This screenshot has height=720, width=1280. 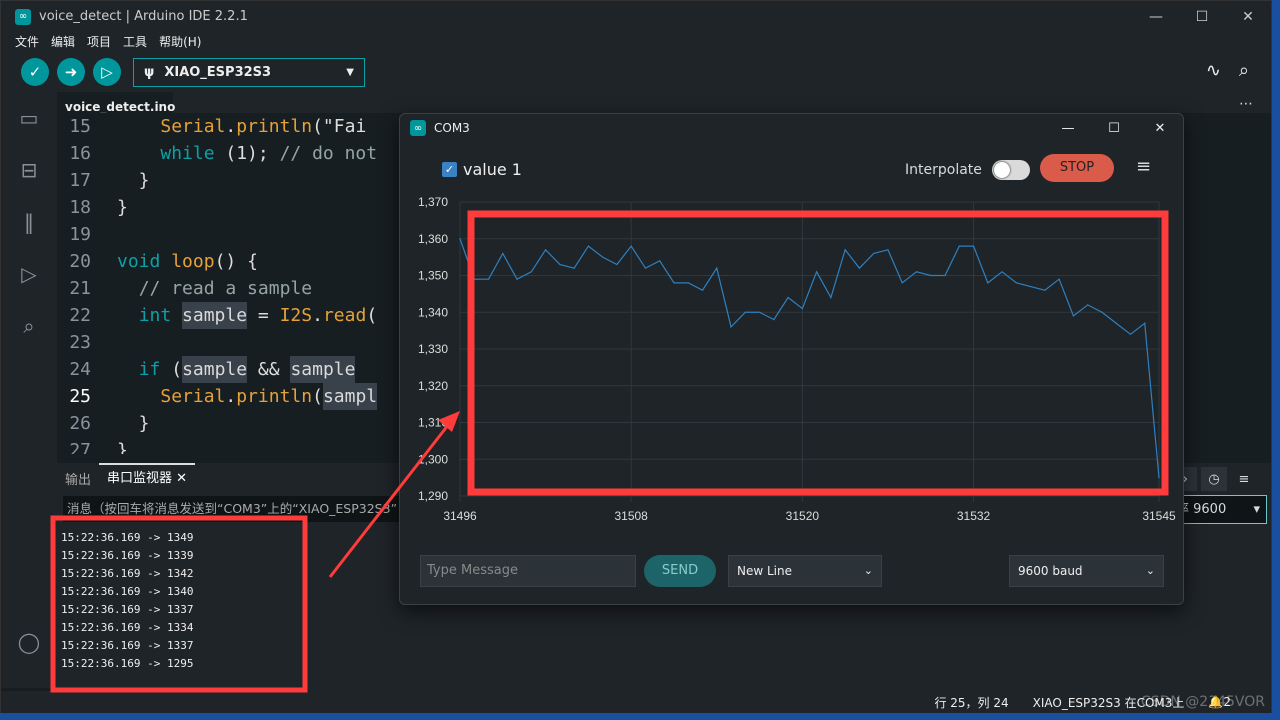 What do you see at coordinates (179, 604) in the screenshot?
I see `annotation-log-rectangle` at bounding box center [179, 604].